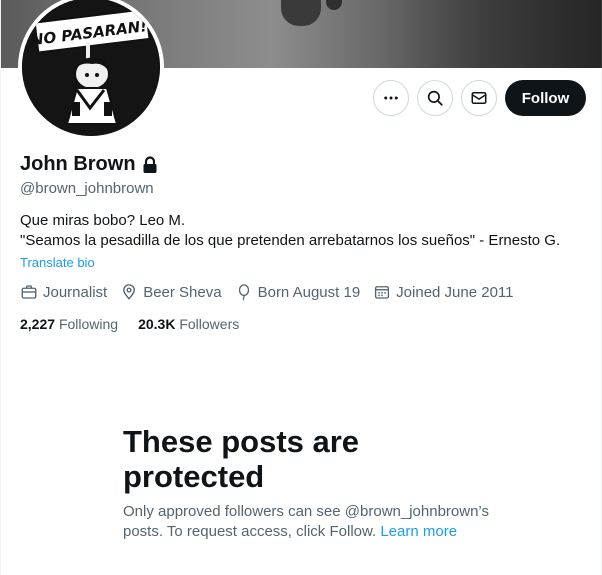 The height and width of the screenshot is (575, 602). I want to click on more-options-button, so click(391, 98).